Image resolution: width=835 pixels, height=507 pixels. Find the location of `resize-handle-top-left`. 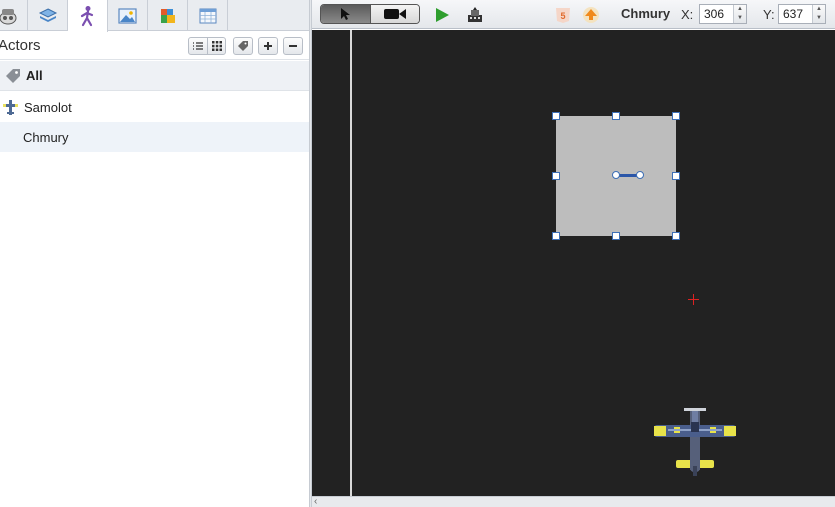

resize-handle-top-left is located at coordinates (556, 116).